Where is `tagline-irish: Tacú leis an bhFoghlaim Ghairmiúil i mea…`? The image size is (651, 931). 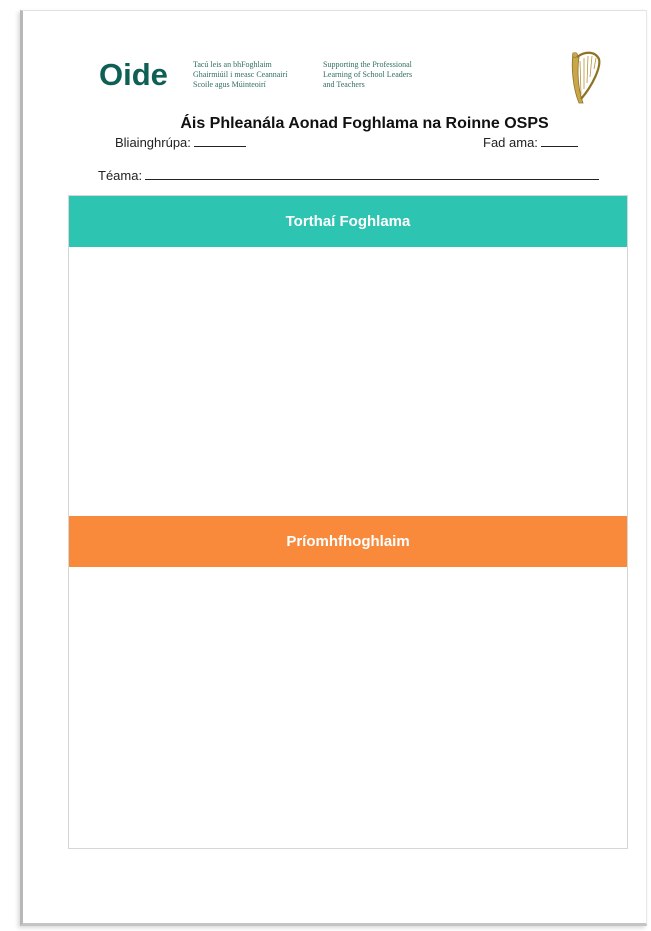
tagline-irish: Tacú leis an bhFoghlaim Ghairmiúil i mea… is located at coordinates (240, 75).